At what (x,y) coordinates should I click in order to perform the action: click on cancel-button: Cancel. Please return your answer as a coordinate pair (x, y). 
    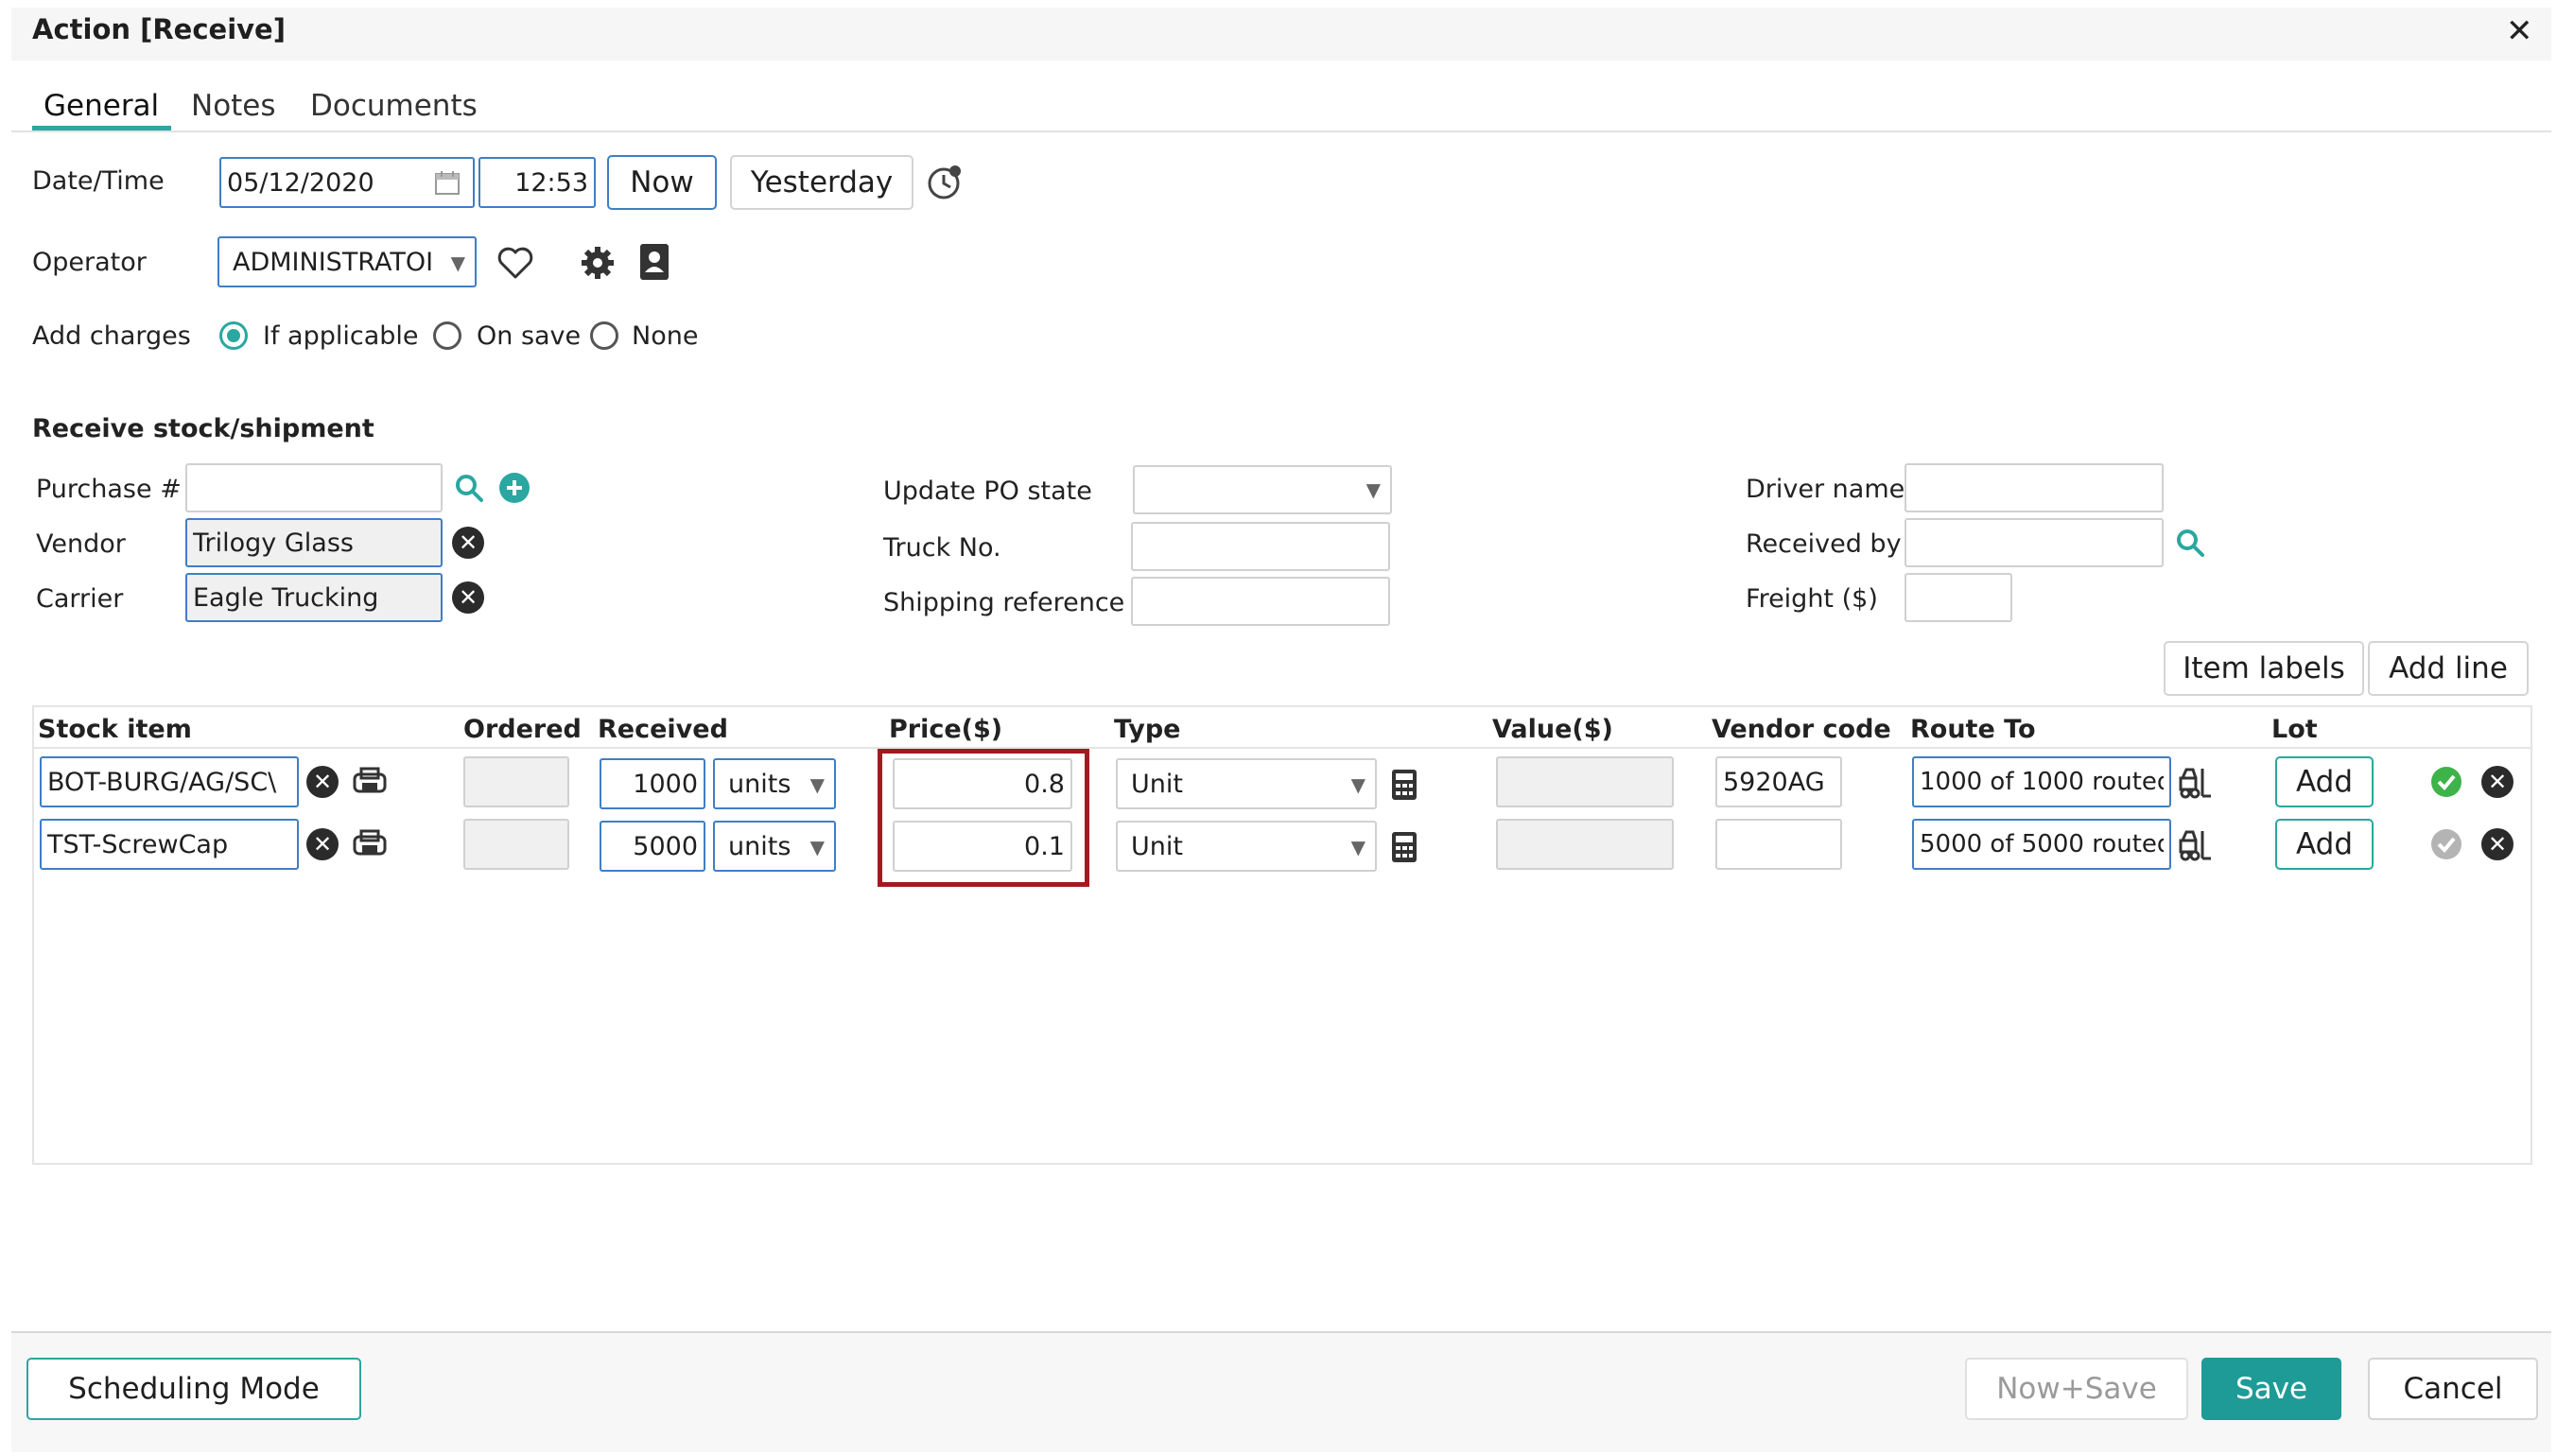
    Looking at the image, I should click on (2453, 1389).